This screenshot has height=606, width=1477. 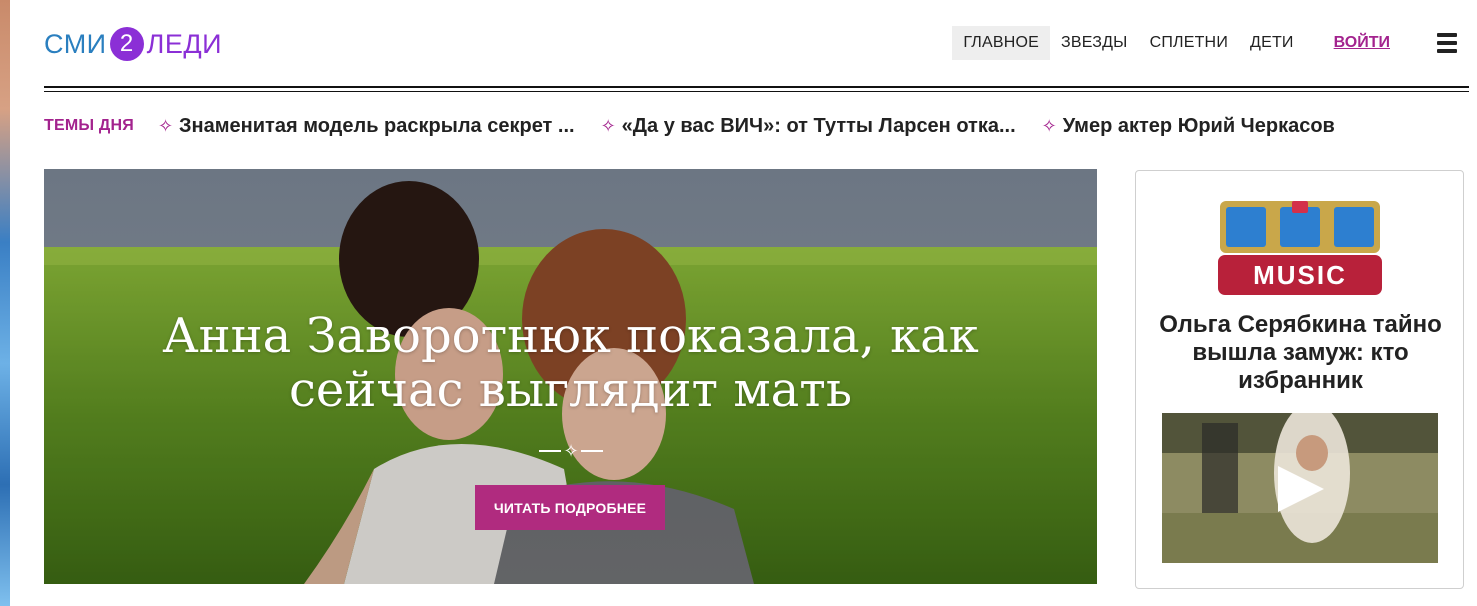 What do you see at coordinates (184, 43) in the screenshot?
I see `logo-text-right: ЛЕДИ` at bounding box center [184, 43].